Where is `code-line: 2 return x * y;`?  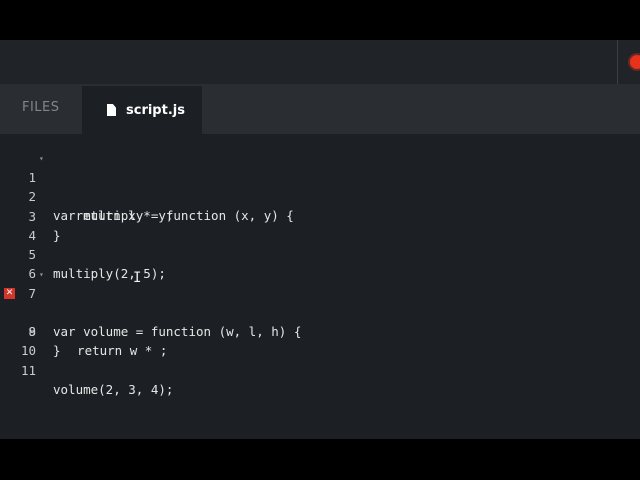 code-line: 2 return x * y; is located at coordinates (320, 195).